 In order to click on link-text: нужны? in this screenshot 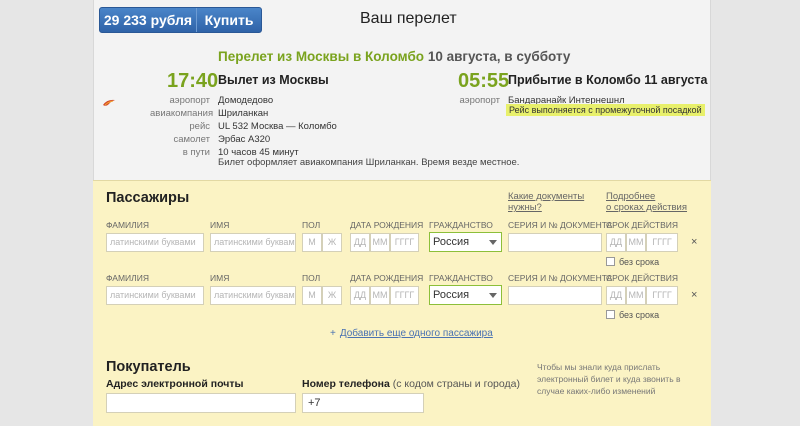, I will do `click(525, 207)`.